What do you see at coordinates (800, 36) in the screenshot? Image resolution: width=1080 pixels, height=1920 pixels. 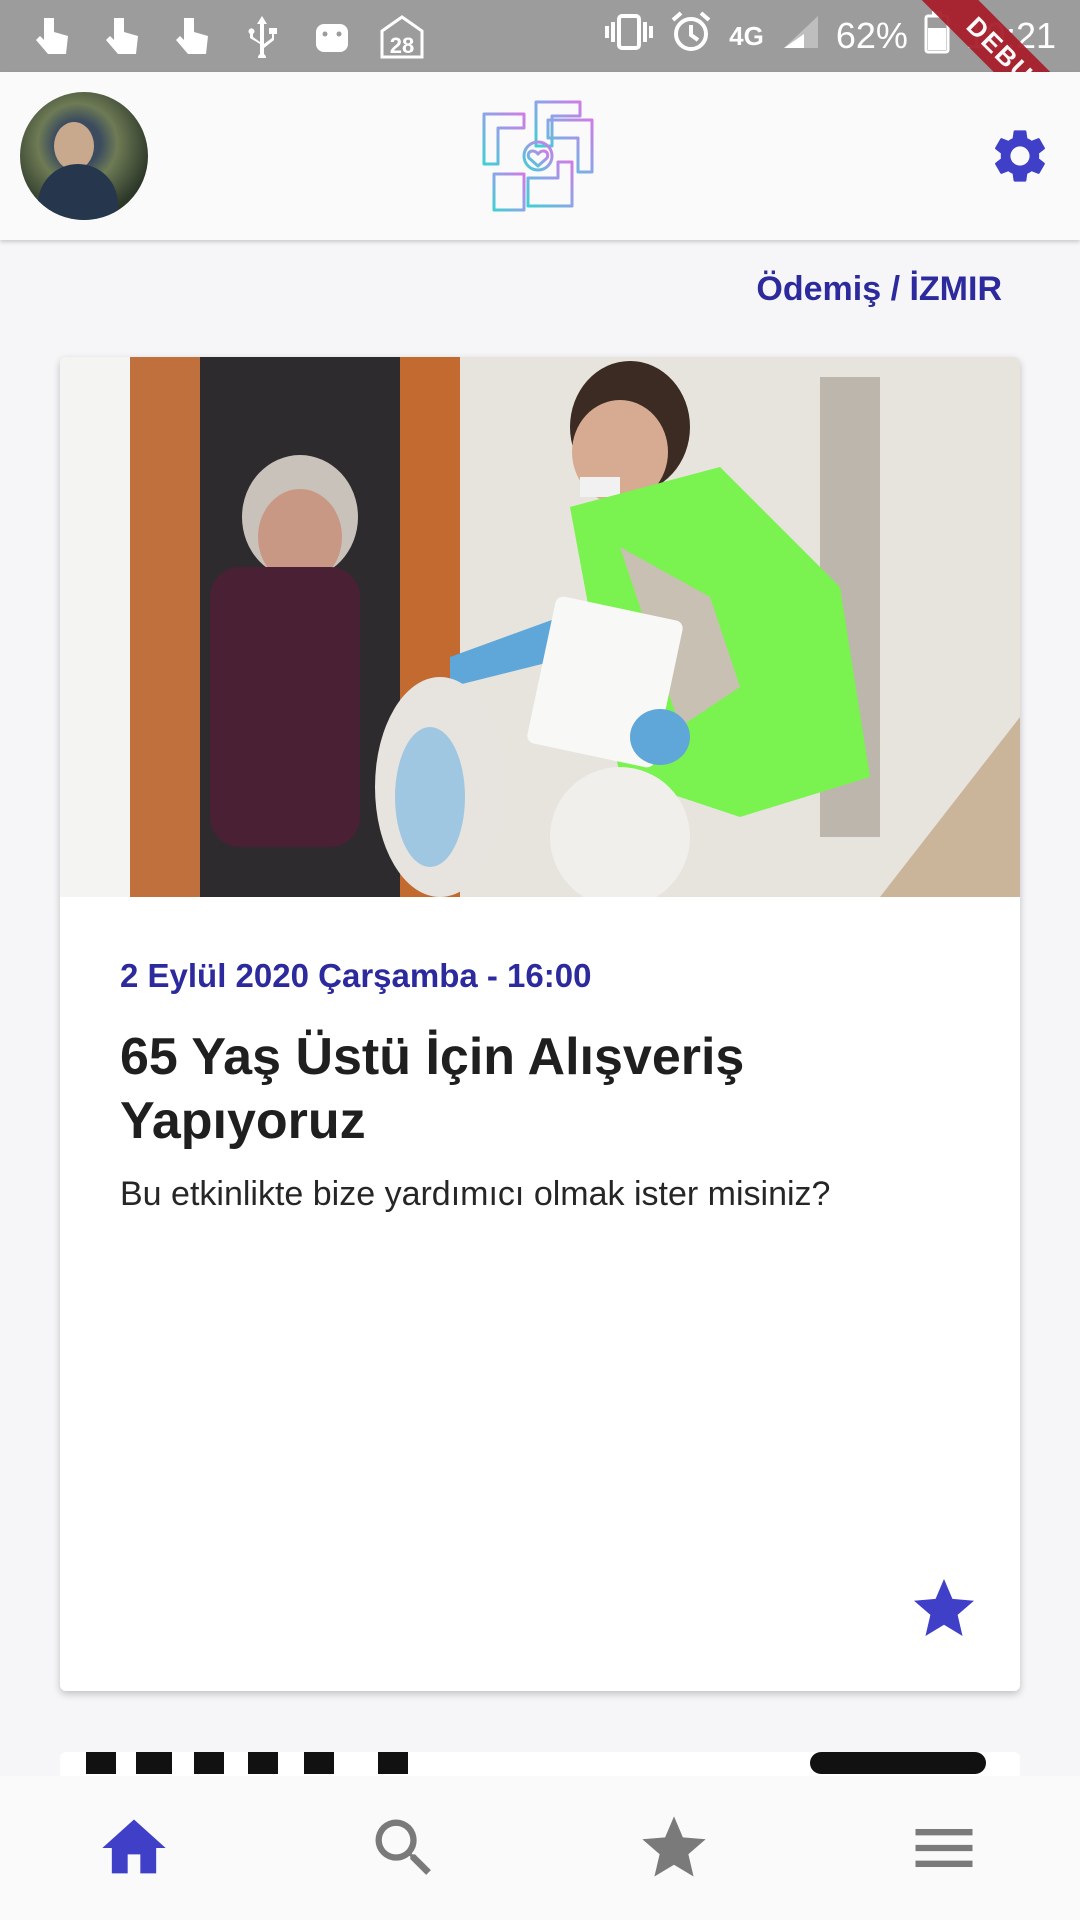 I see `signal-icon` at bounding box center [800, 36].